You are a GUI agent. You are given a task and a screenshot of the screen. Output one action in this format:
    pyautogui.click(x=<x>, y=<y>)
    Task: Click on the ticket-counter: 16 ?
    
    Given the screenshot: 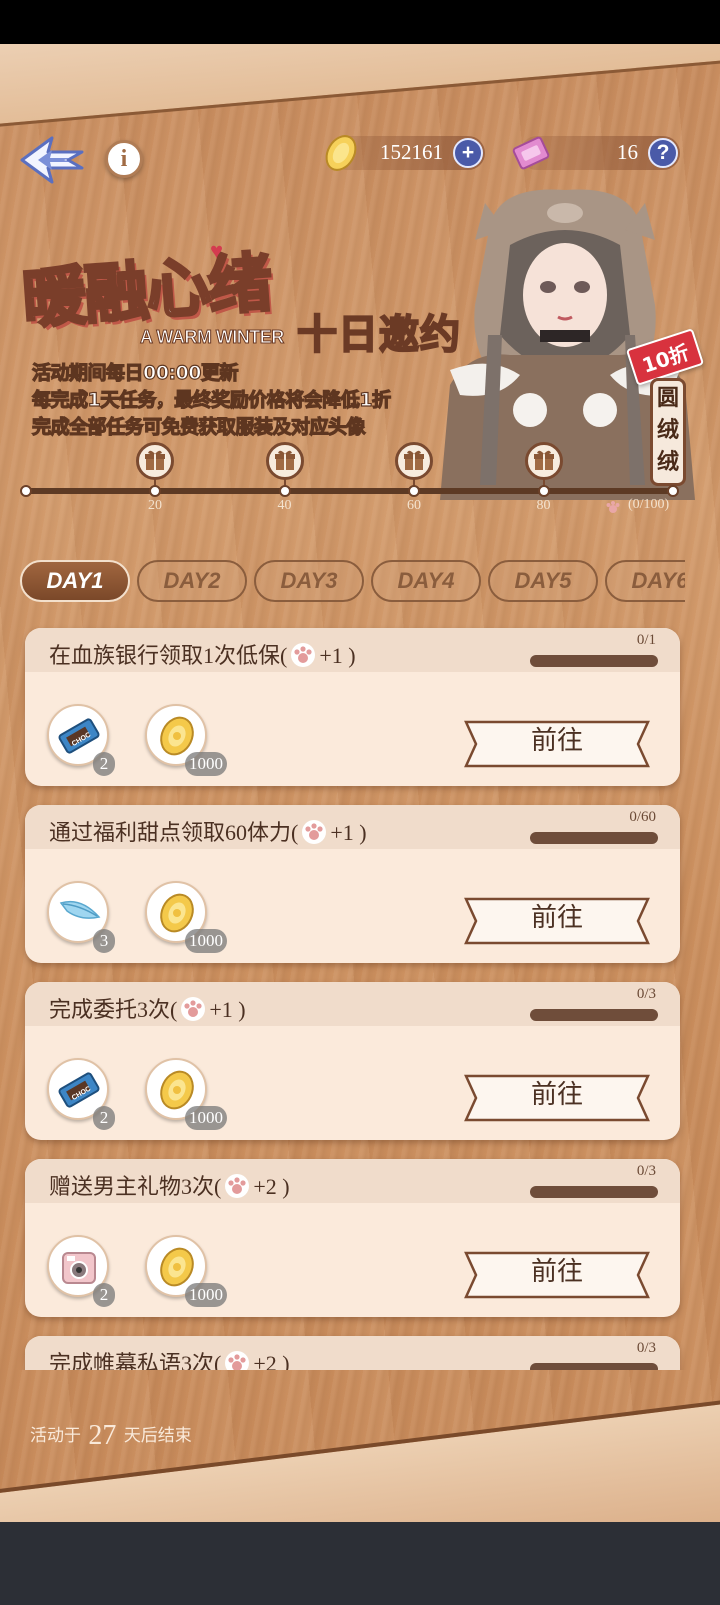 What is the action you would take?
    pyautogui.click(x=596, y=153)
    